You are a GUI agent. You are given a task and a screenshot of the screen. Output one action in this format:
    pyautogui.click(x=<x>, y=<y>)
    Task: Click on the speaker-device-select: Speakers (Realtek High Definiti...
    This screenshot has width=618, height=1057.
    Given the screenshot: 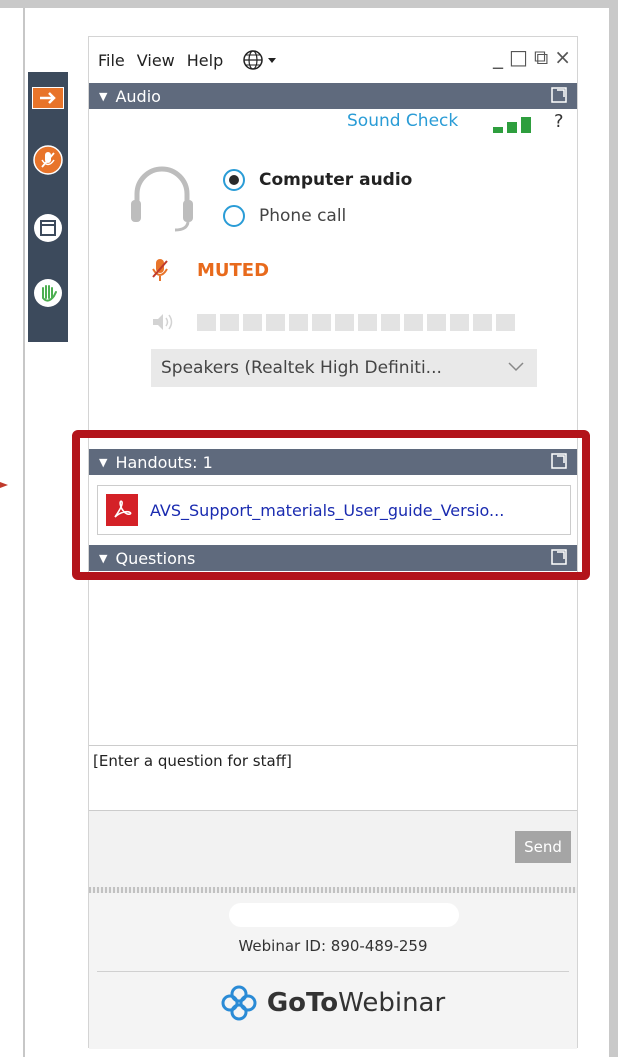 What is the action you would take?
    pyautogui.click(x=344, y=368)
    